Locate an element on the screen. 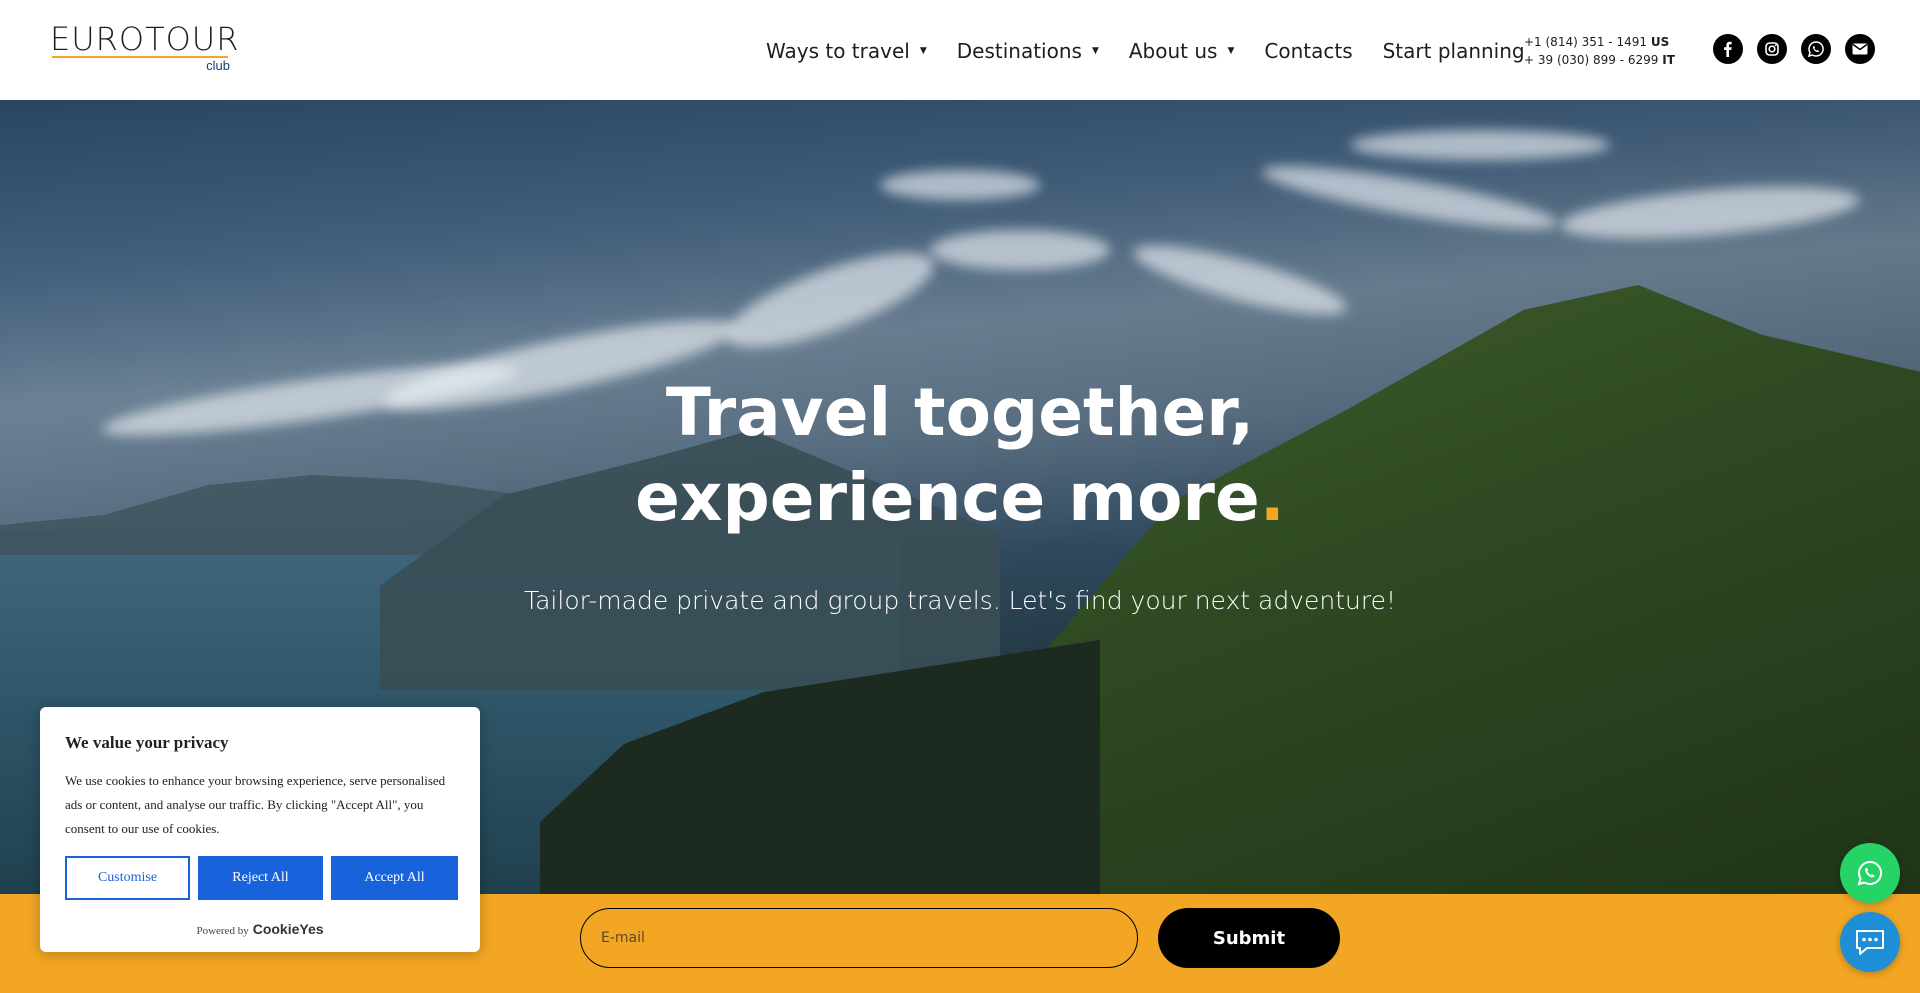 This screenshot has height=993, width=1920. instagram-icon is located at coordinates (1772, 49).